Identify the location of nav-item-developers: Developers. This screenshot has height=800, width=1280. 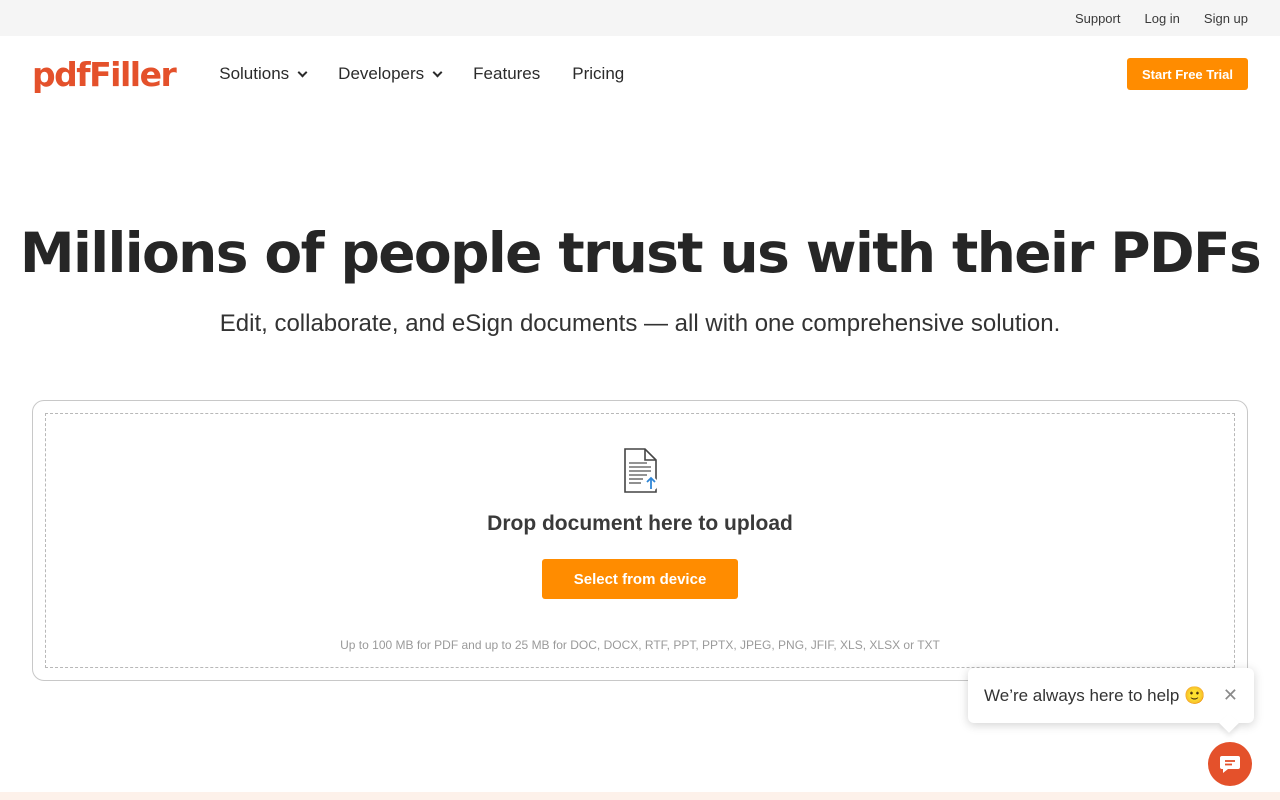
(390, 74).